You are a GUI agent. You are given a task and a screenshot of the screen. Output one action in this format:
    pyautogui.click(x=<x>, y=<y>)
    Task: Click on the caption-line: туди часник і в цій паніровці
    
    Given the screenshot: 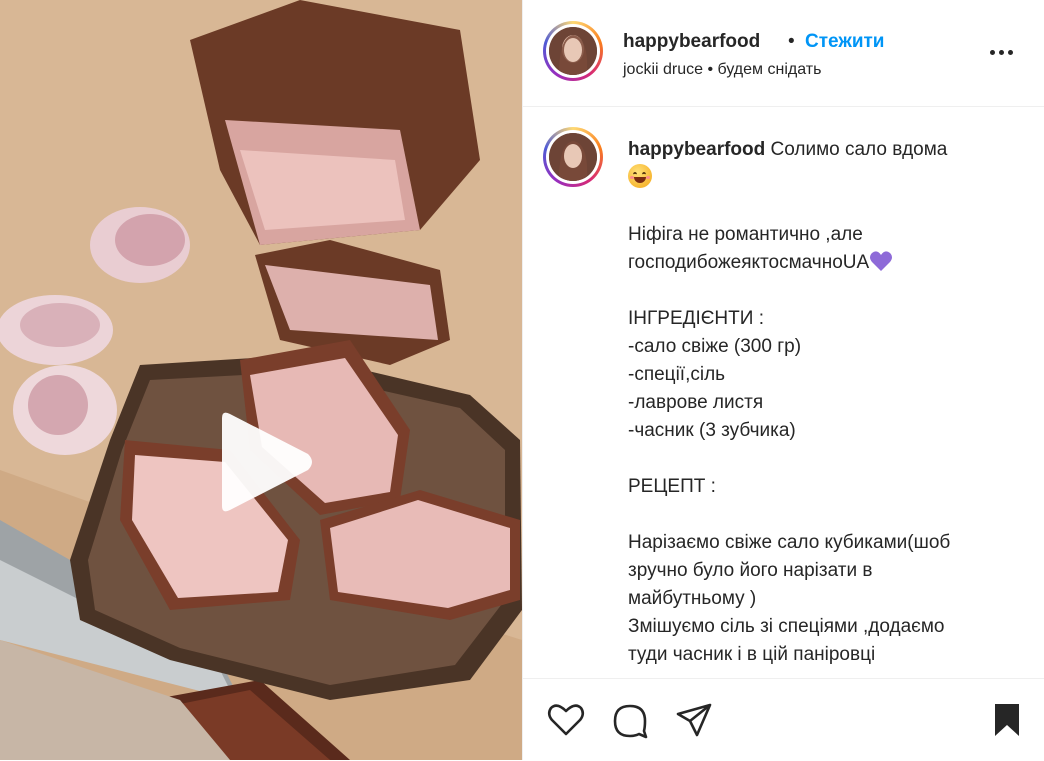 What is the action you would take?
    pyautogui.click(x=752, y=654)
    